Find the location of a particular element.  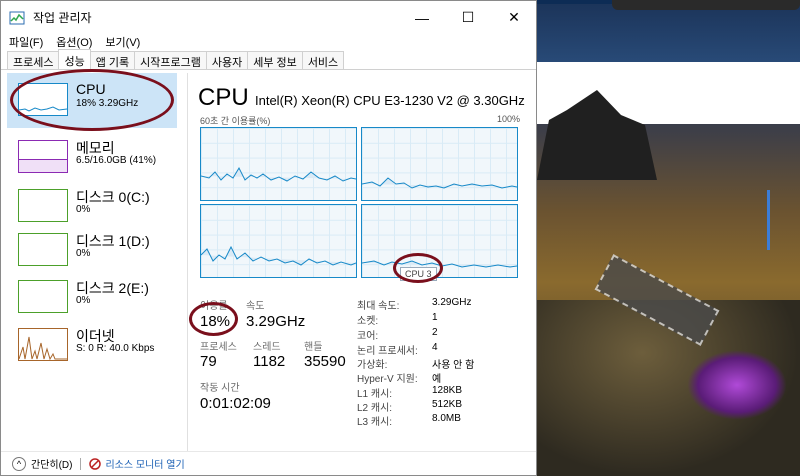

menu-bar: 파일(F) 옵션(O) 보기(V) is located at coordinates (268, 42).